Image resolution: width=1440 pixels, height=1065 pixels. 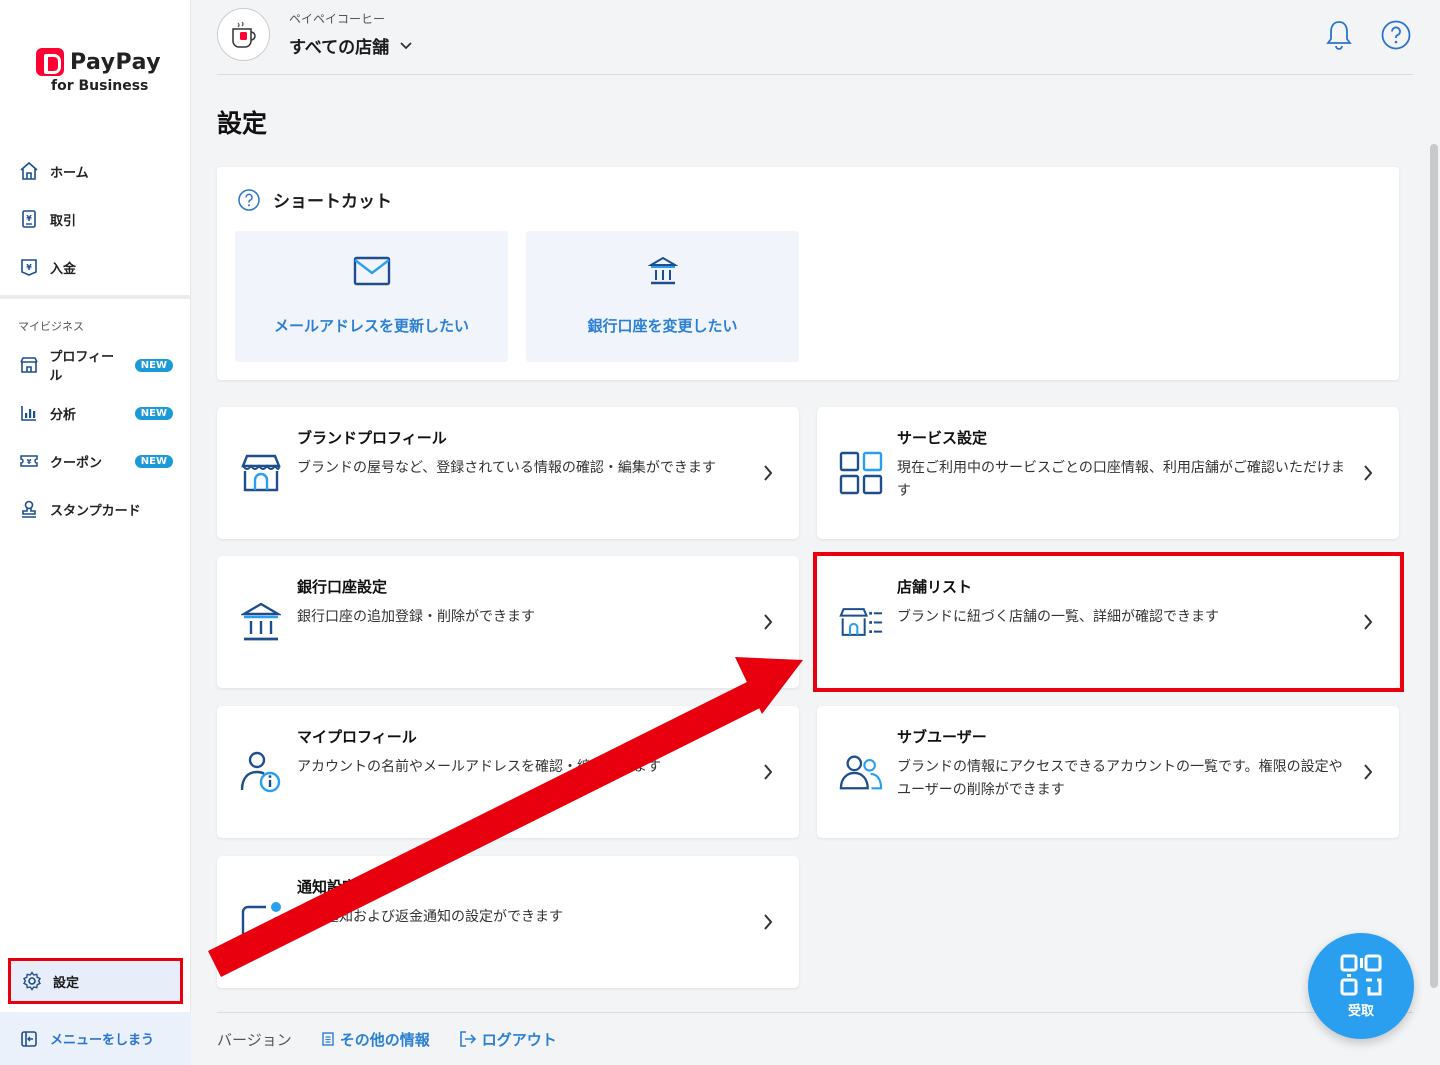 I want to click on card-description: ブランドに紐づく店舗の一覧、詳細が確認できます, so click(x=1058, y=617).